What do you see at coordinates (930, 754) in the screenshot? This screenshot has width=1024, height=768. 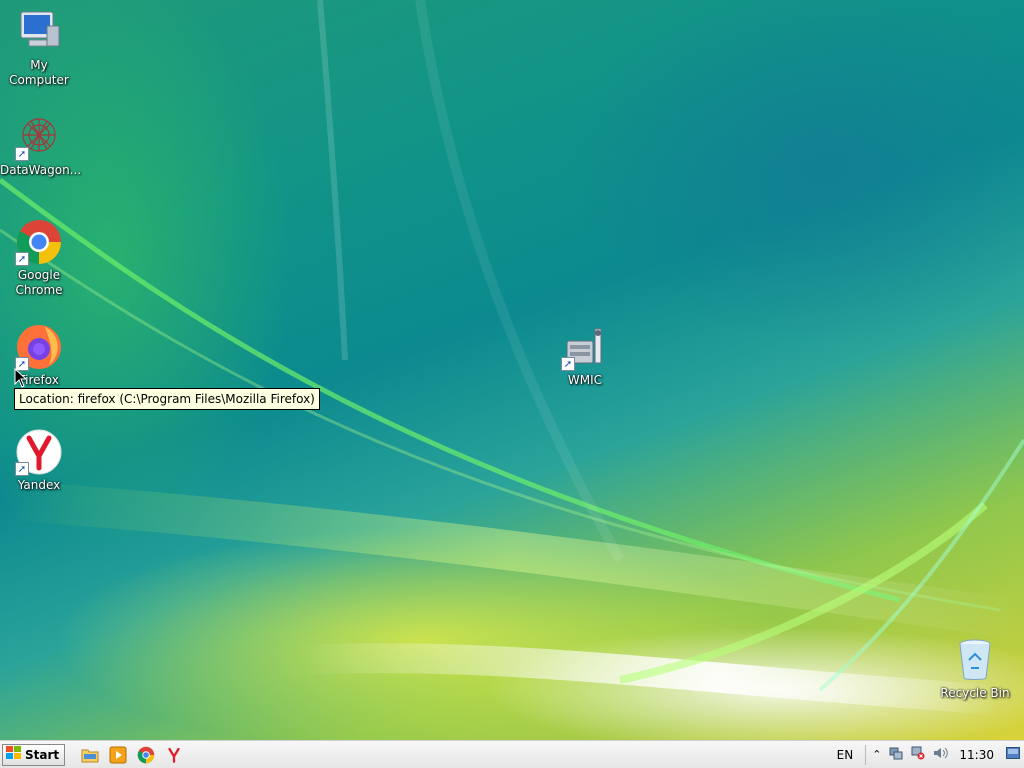 I see `system-tray: EN ⌃ 11:30` at bounding box center [930, 754].